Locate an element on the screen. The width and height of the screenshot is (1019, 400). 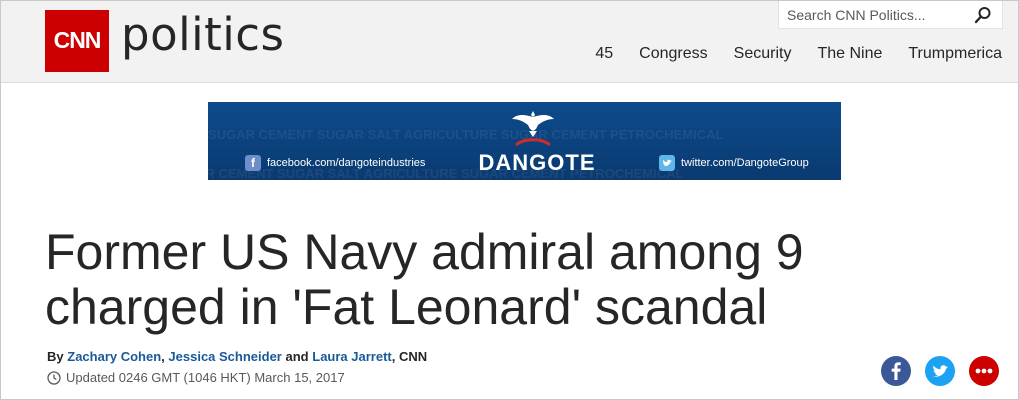
ad-facebook-text: facebook.com/dangoteindustries is located at coordinates (346, 163).